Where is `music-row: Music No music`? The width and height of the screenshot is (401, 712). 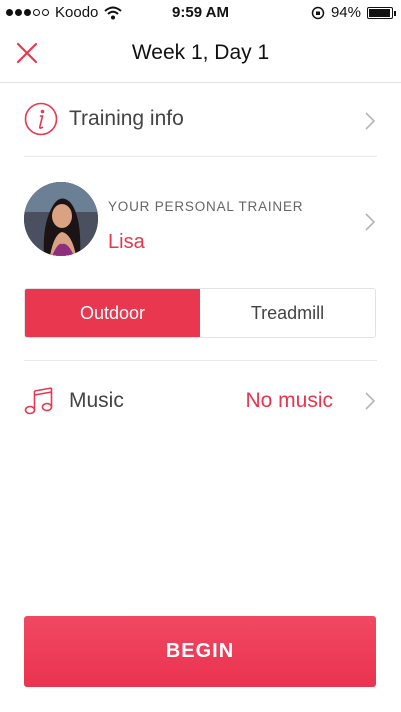
music-row: Music No music is located at coordinates (200, 400).